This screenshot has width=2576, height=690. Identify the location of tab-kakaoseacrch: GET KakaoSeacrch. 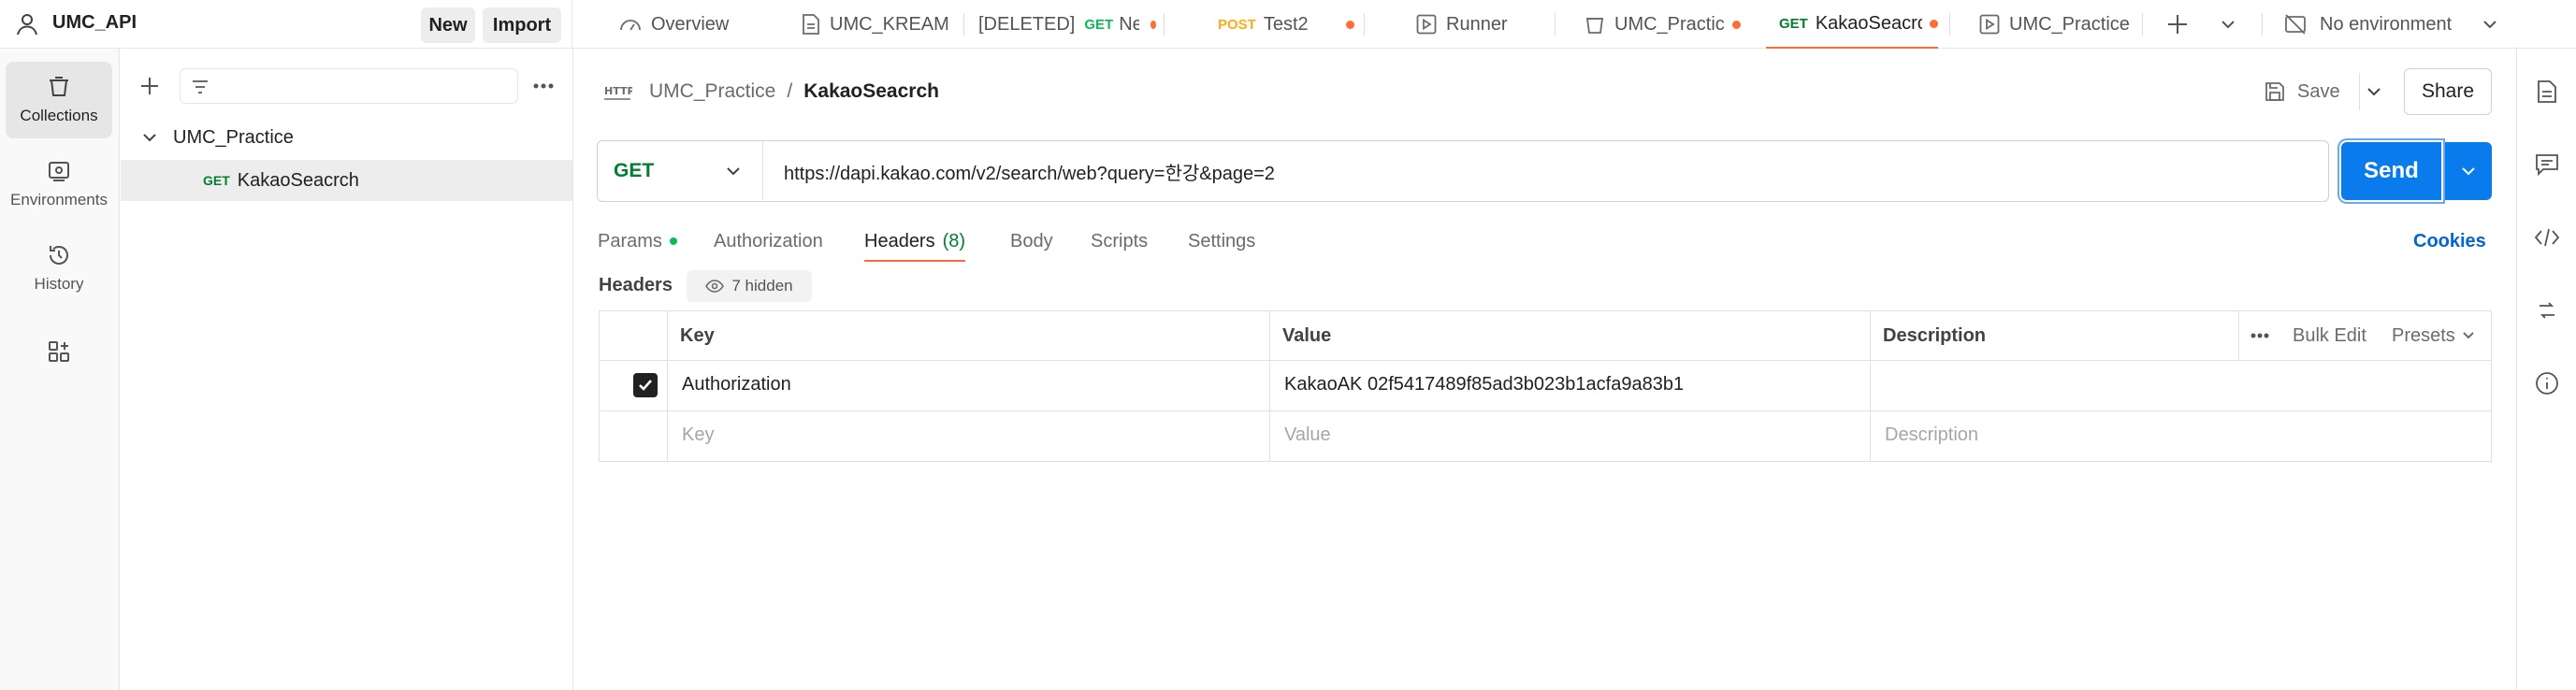
(1852, 25).